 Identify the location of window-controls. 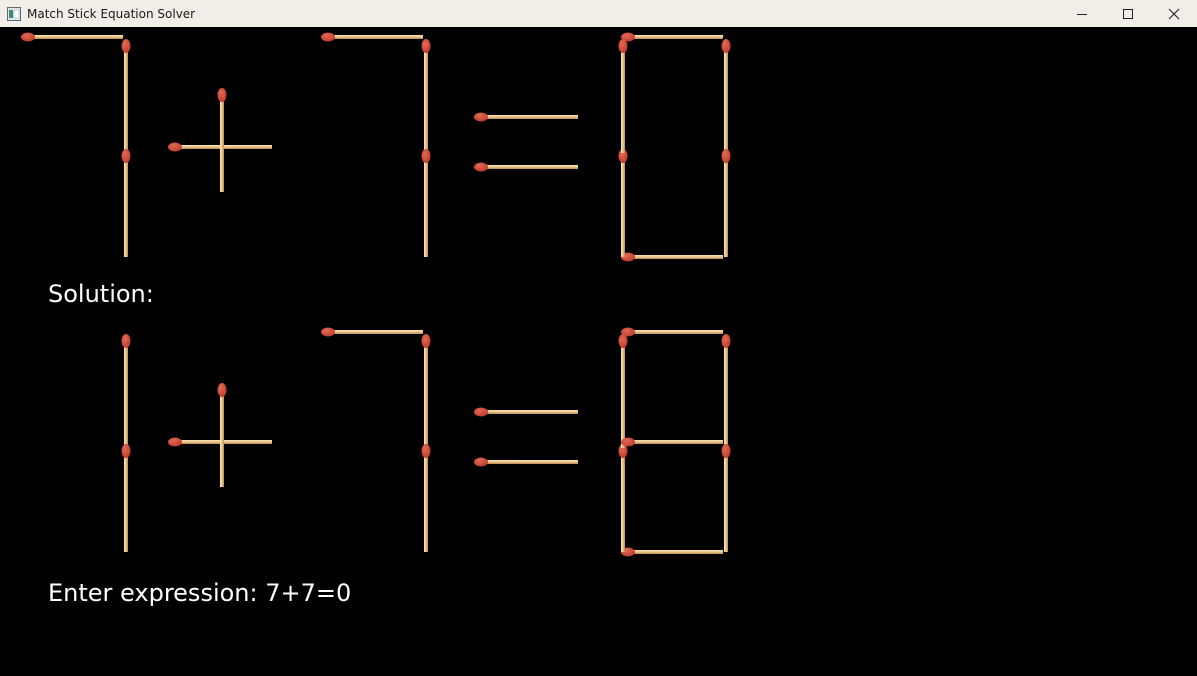
(1128, 13).